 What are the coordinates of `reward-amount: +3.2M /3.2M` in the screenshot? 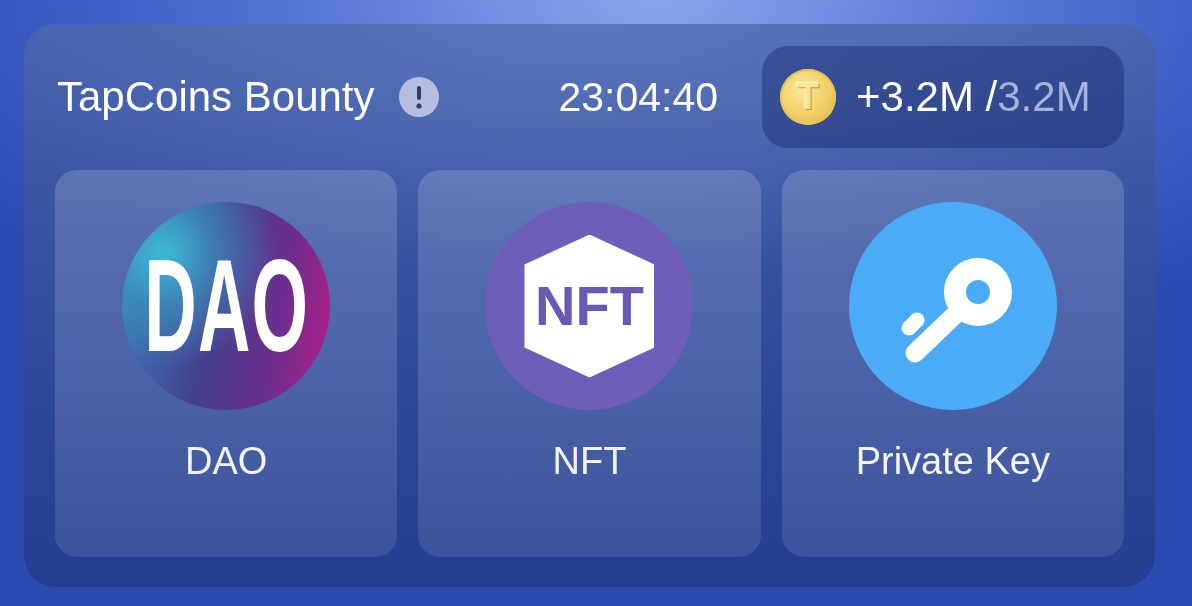 It's located at (973, 97).